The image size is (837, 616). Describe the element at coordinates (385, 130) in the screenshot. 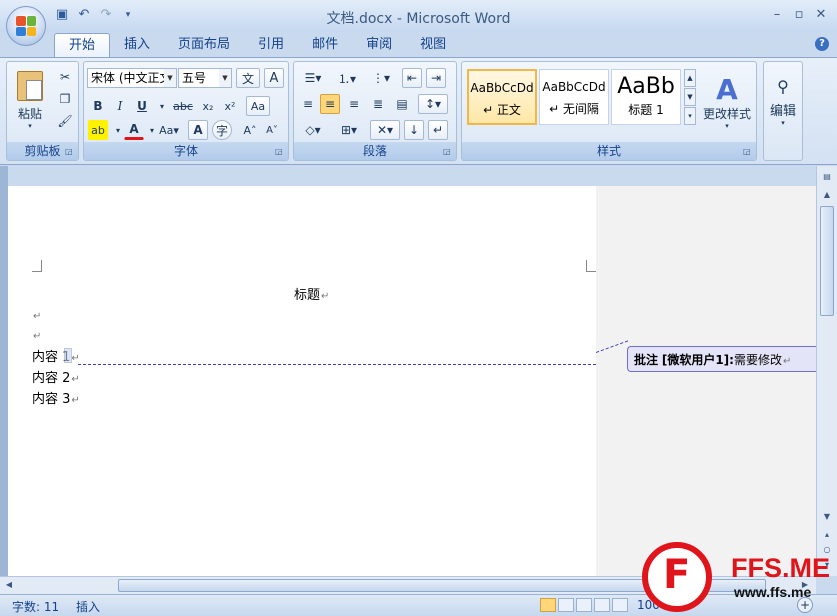

I see `chinese-layout-icon: ✕▾` at that location.